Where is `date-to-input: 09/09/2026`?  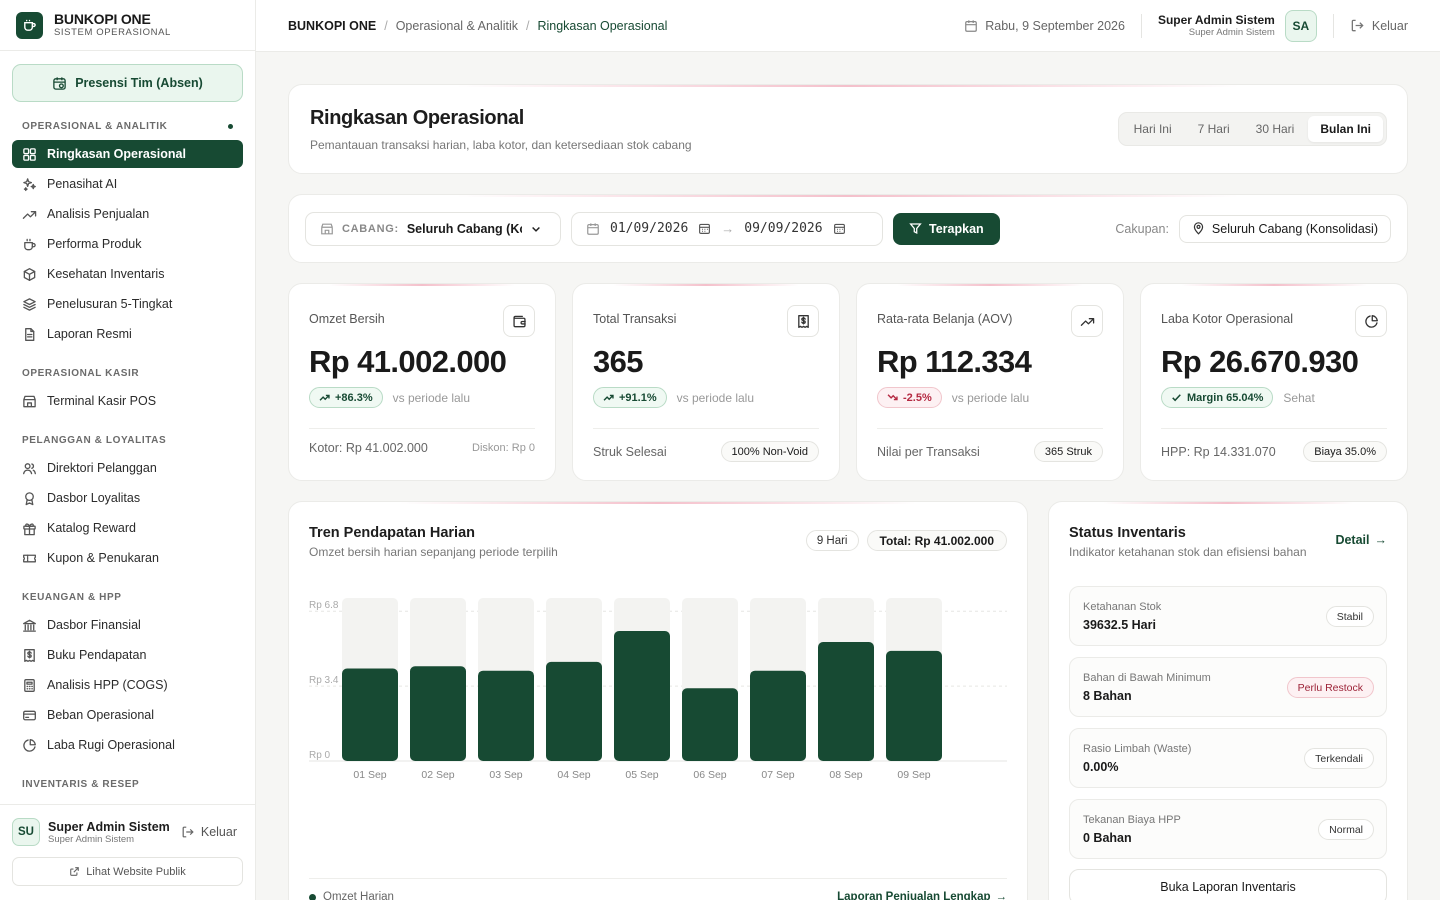 date-to-input: 09/09/2026 is located at coordinates (783, 228).